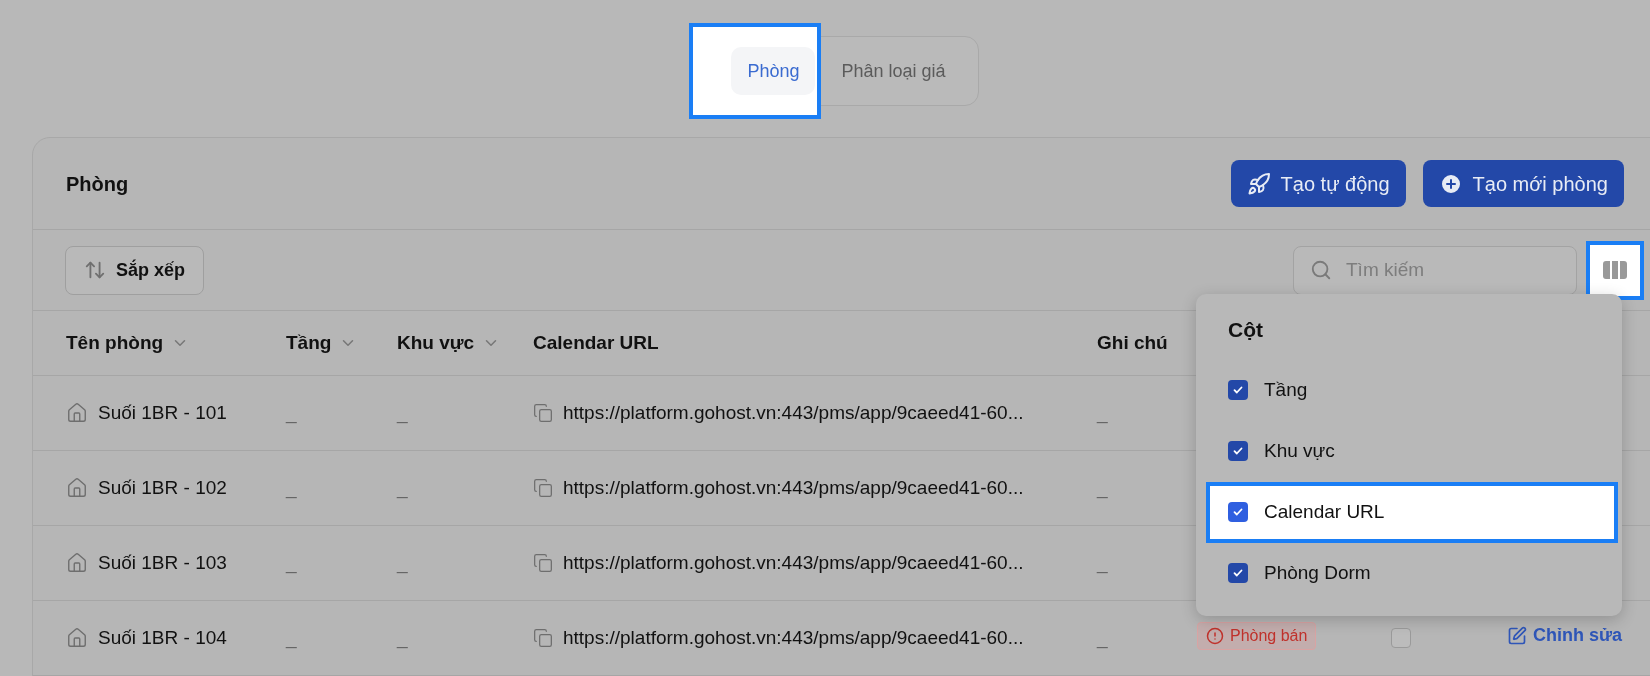 Image resolution: width=1650 pixels, height=676 pixels. I want to click on menu-item: Calendar URL, so click(1412, 512).